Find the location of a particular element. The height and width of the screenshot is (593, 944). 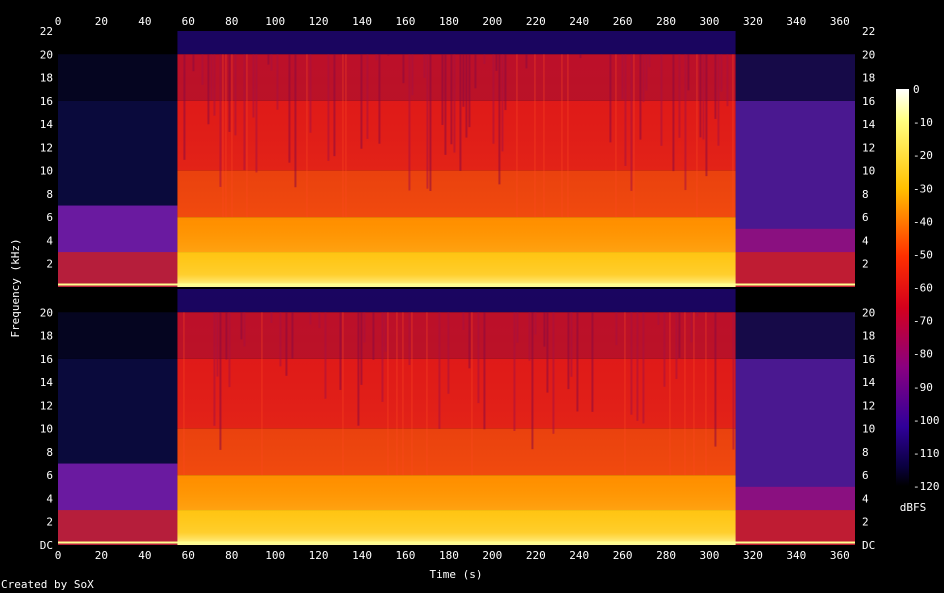

colorbar-tick-label: -40 is located at coordinates (923, 221).